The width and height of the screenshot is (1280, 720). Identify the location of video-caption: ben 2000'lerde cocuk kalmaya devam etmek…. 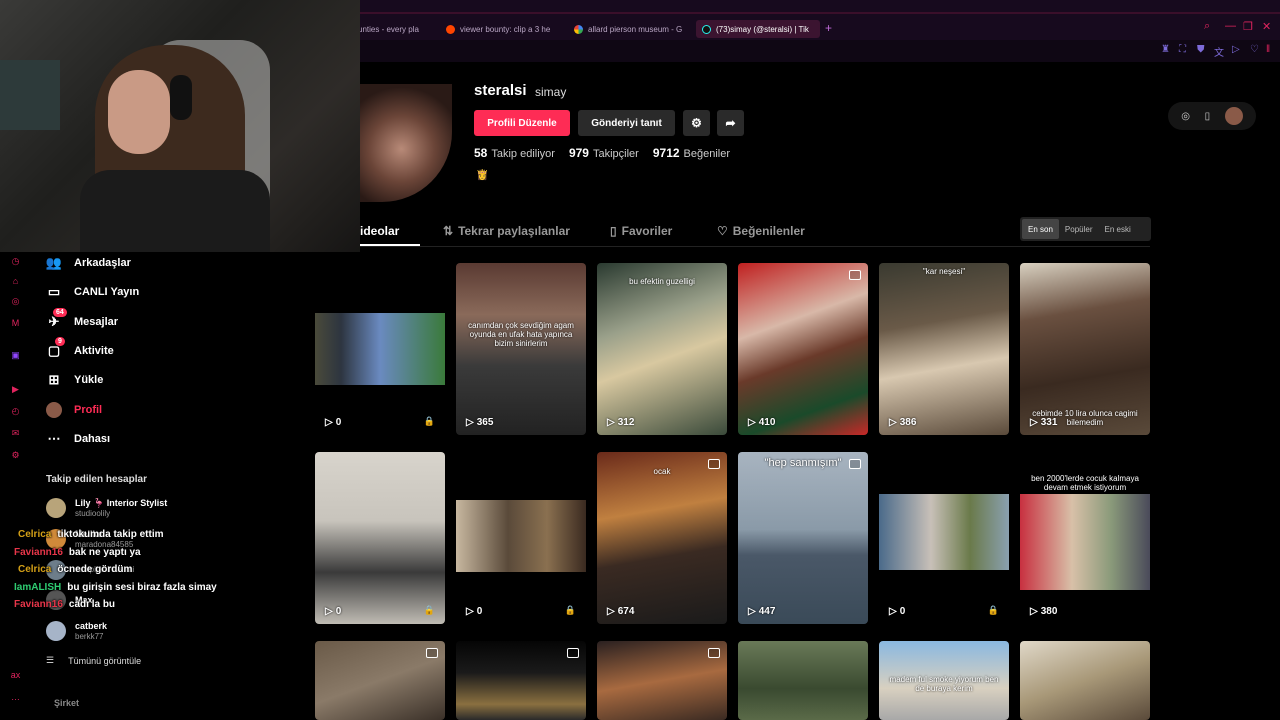
(1085, 483).